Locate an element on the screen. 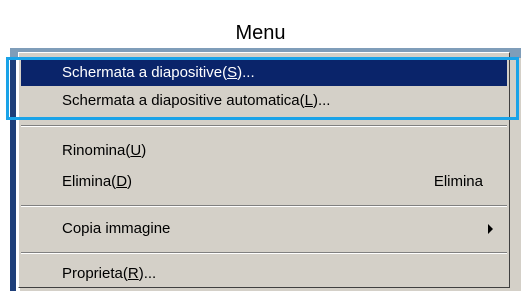 This screenshot has height=291, width=521. menu-item-label: Elimina(D) is located at coordinates (97, 181).